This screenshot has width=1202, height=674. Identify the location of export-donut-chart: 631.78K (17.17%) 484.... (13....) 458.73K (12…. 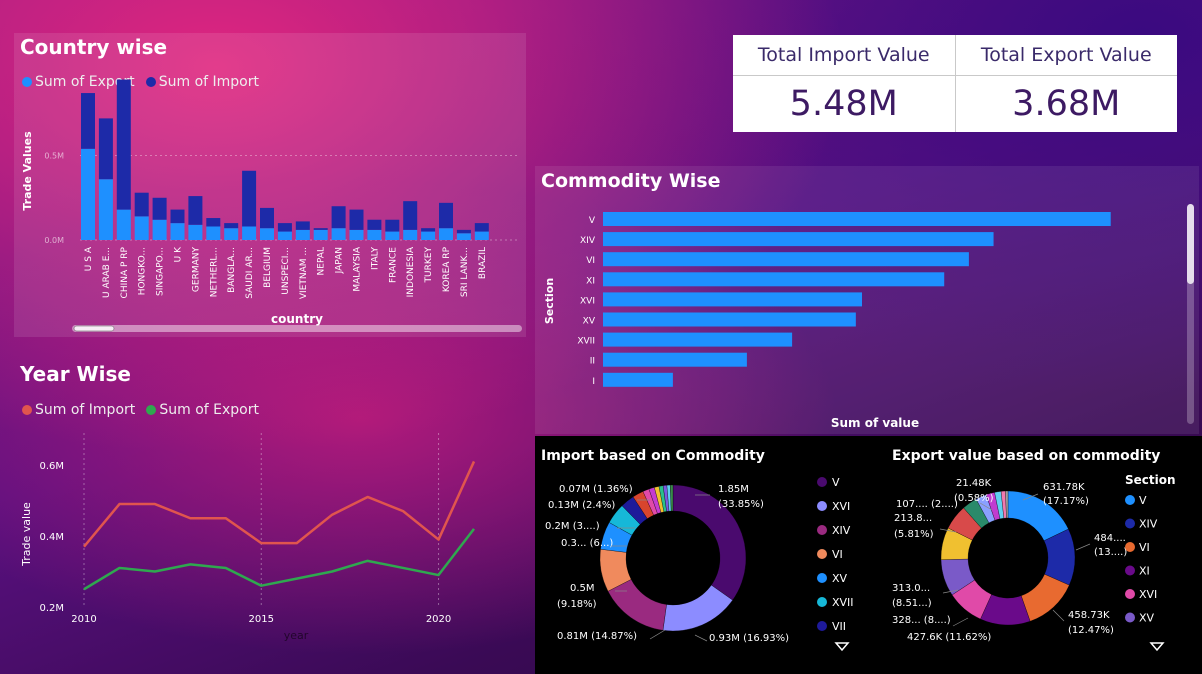
(1034, 562).